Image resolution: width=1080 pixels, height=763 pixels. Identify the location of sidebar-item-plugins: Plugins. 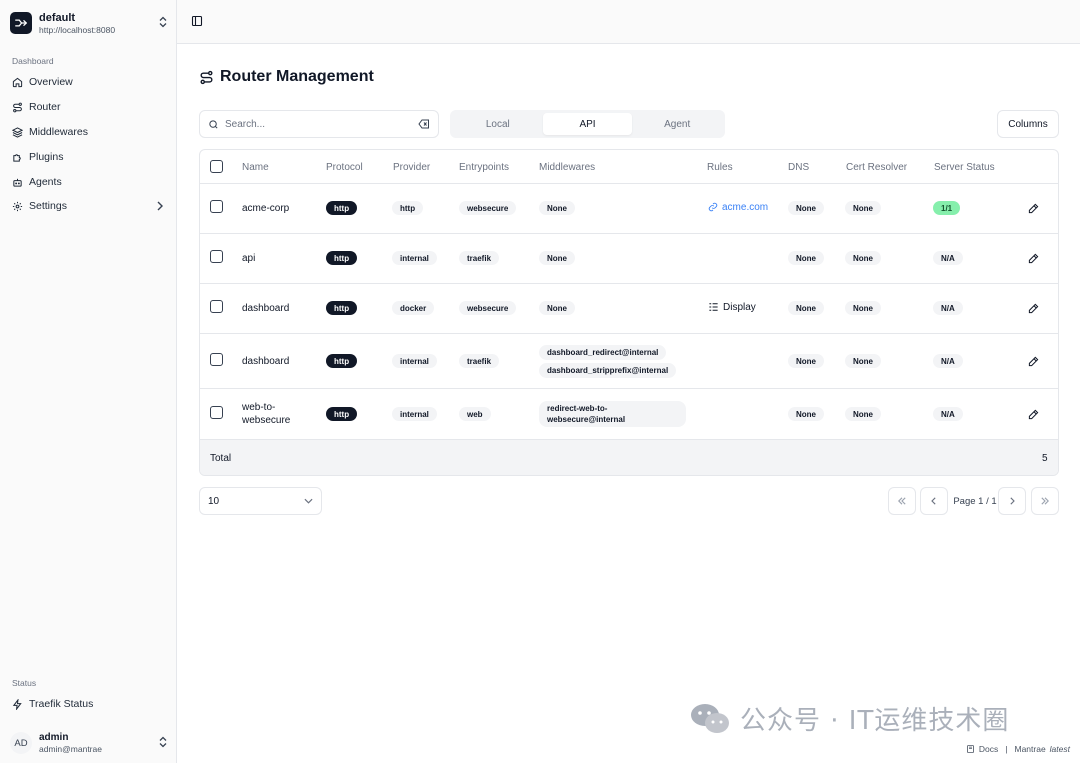
(88, 157).